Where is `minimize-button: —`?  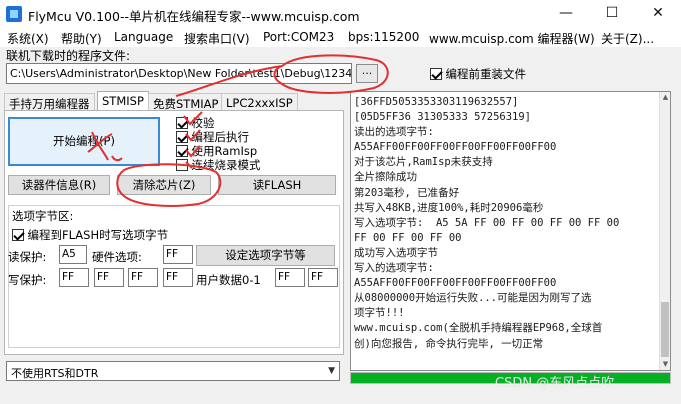
minimize-button: — is located at coordinates (566, 14).